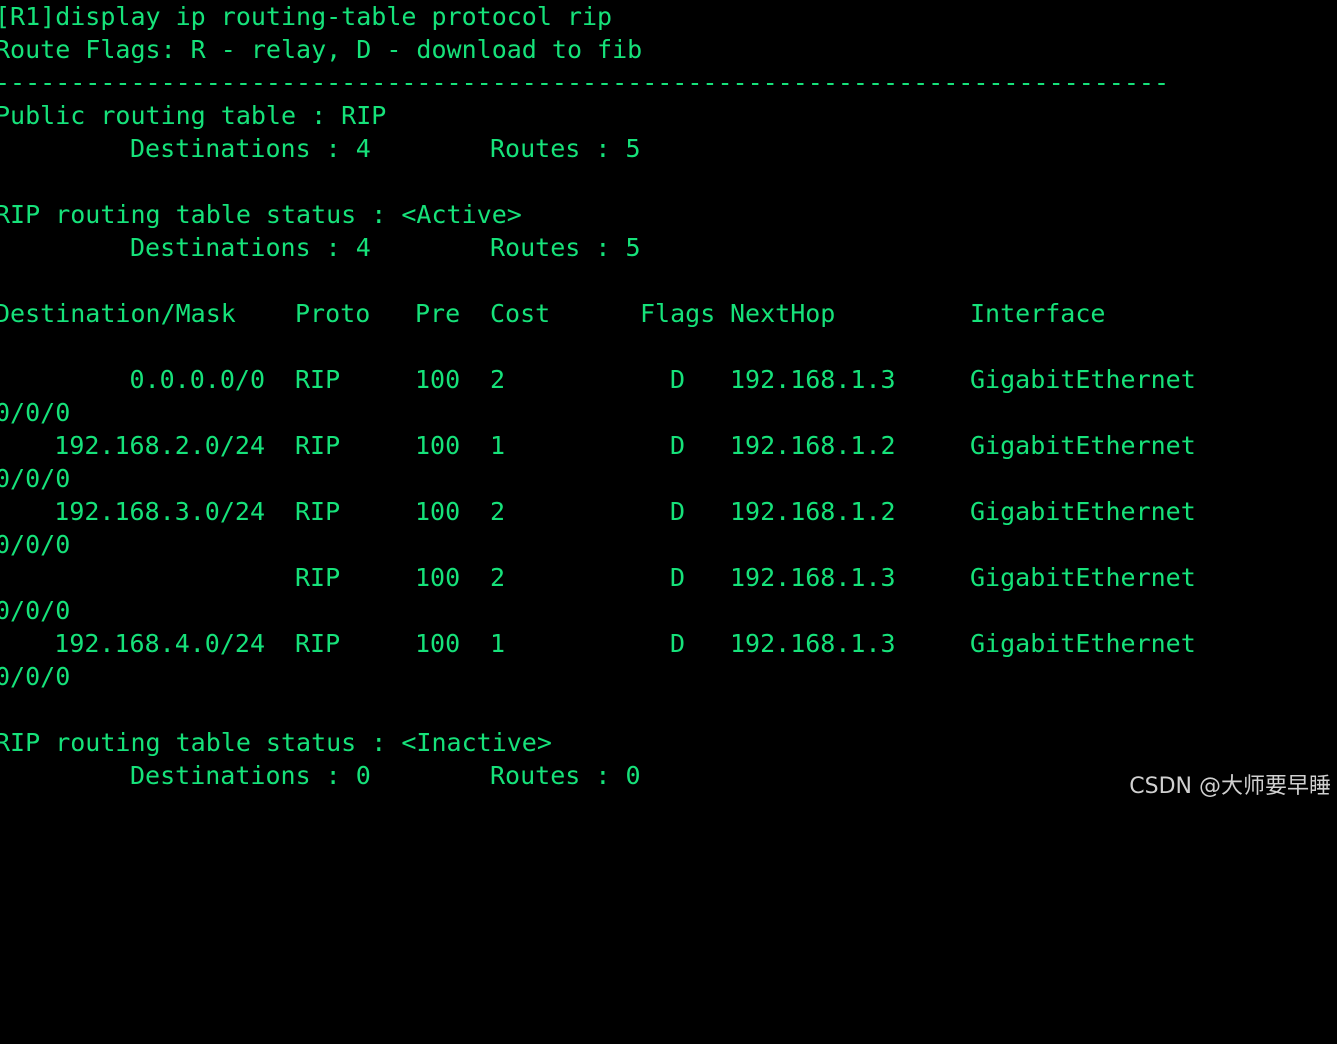 The image size is (1337, 1044). I want to click on inactive-destinations-count: Destinations : 0, so click(250, 775).